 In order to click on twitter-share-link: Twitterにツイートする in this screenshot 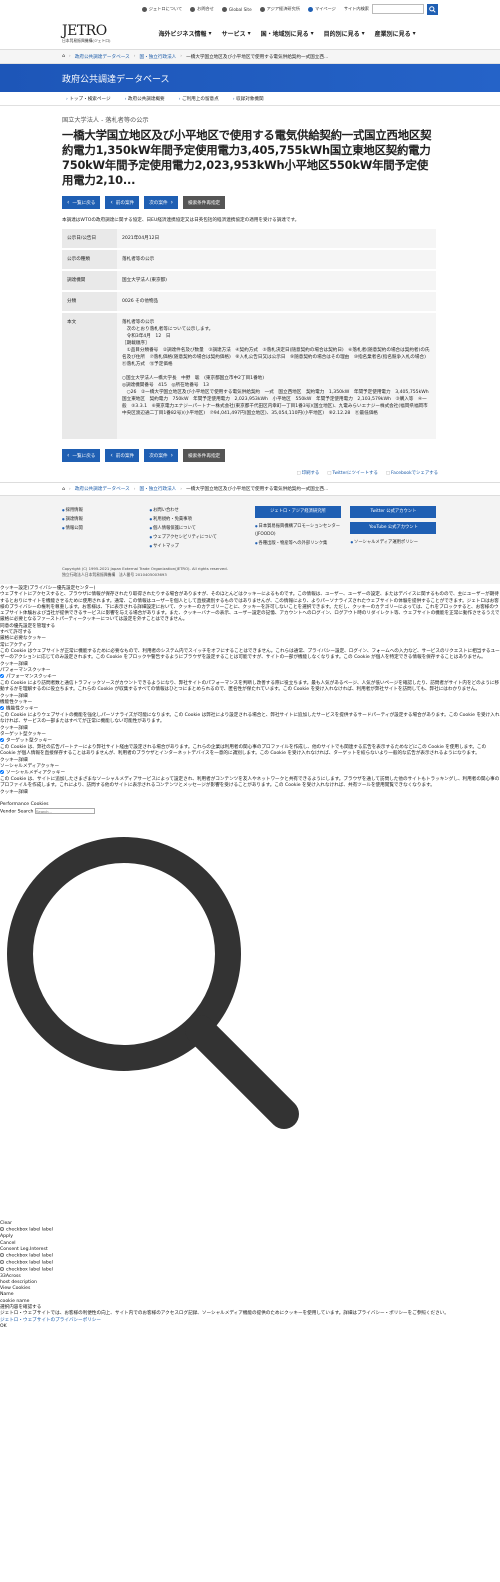, I will do `click(352, 473)`.